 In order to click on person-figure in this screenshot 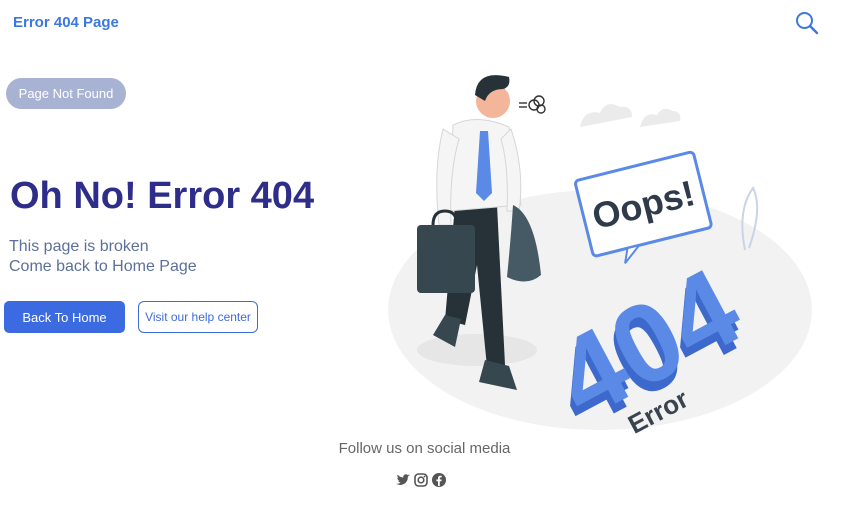, I will do `click(479, 232)`.